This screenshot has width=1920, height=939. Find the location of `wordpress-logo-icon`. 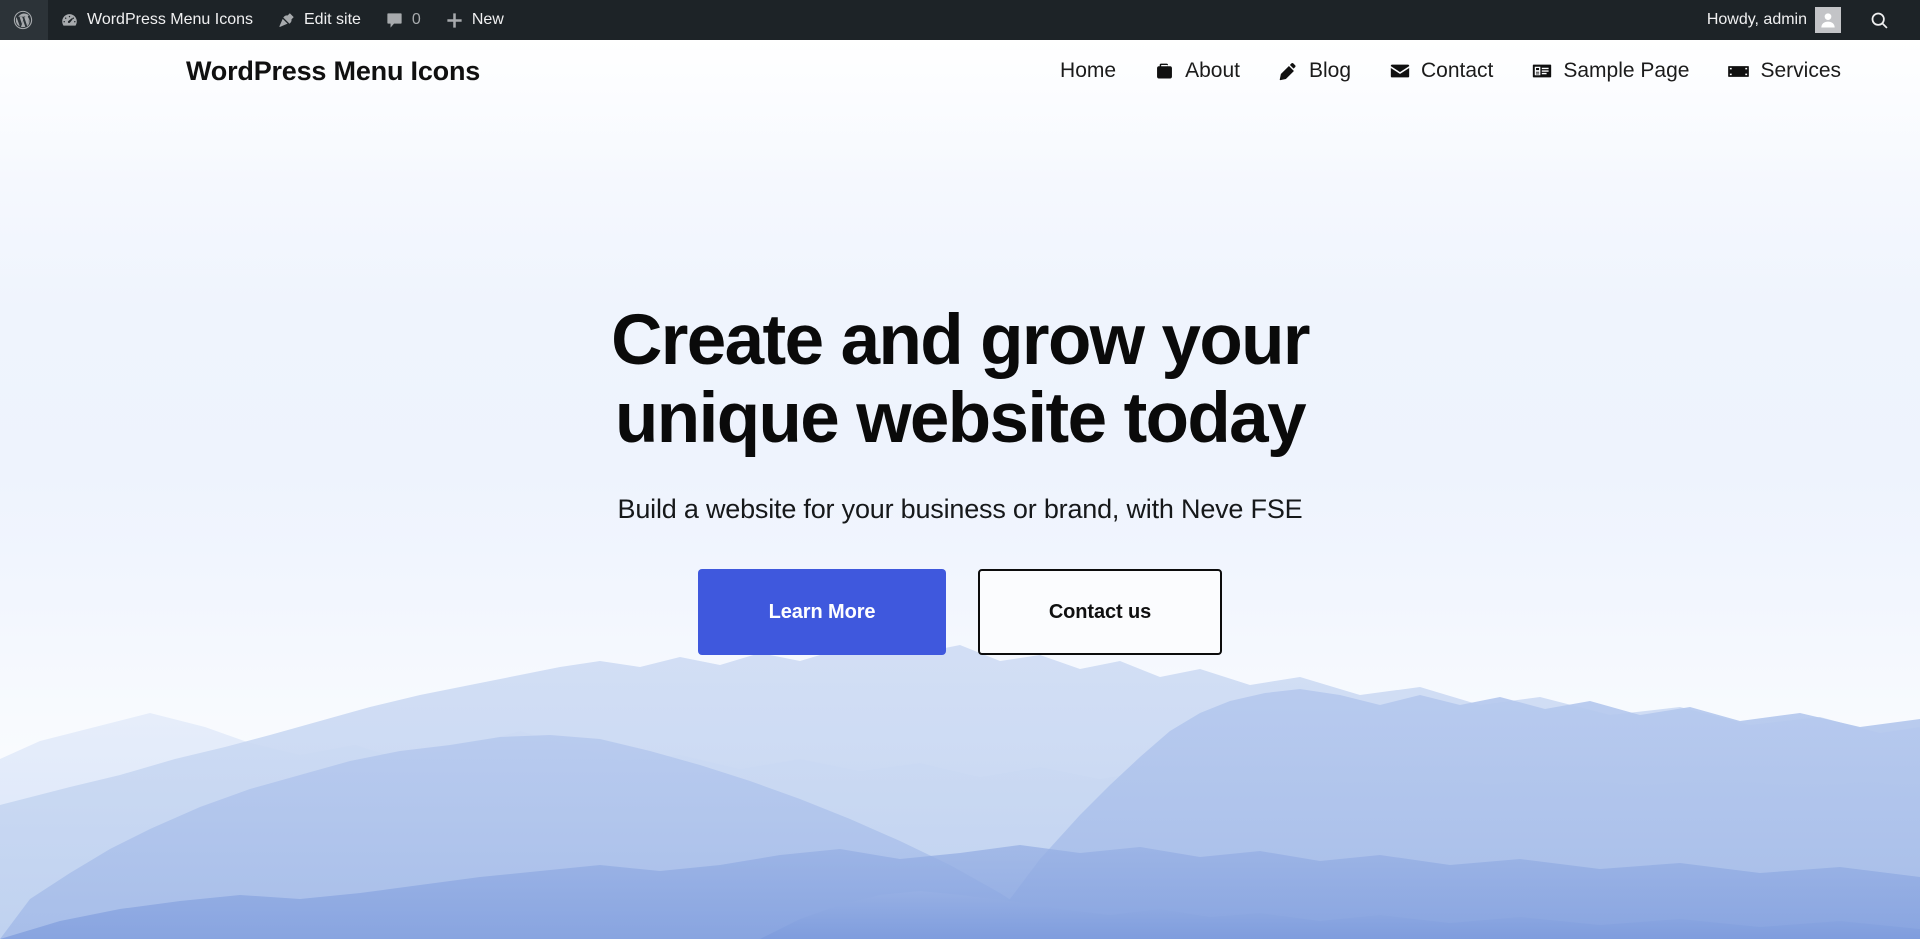

wordpress-logo-icon is located at coordinates (23, 20).